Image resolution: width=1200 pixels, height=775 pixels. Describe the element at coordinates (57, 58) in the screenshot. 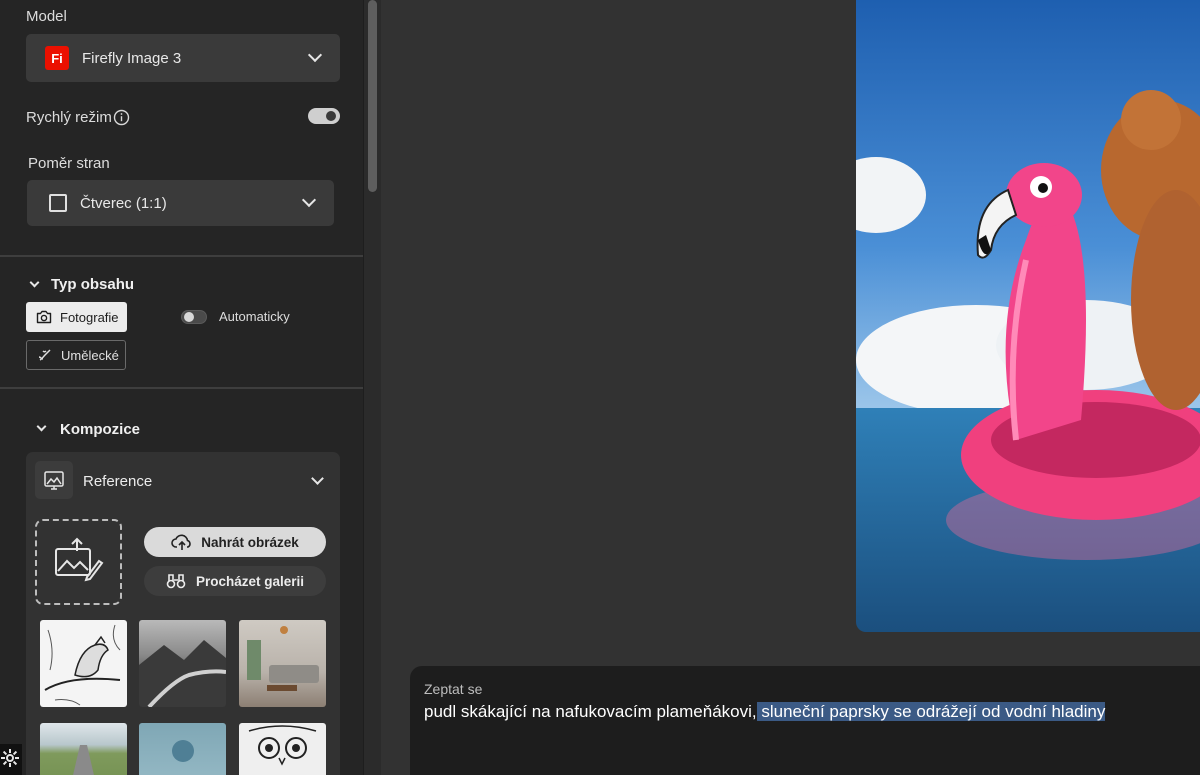

I see `firefly-logo-icon: Fi` at that location.